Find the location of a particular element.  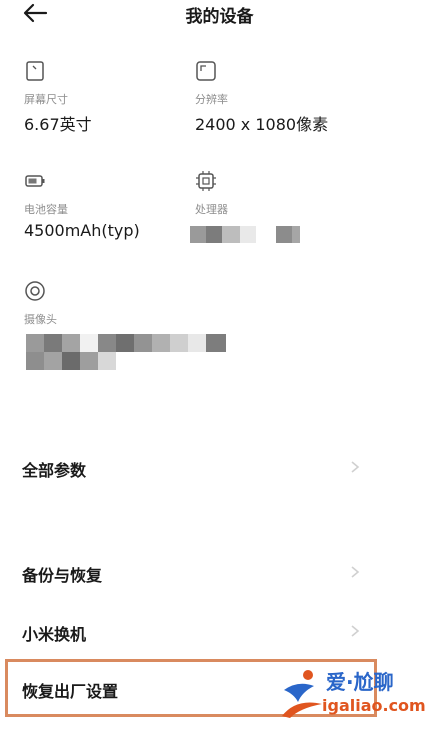

chip-icon is located at coordinates (206, 181).